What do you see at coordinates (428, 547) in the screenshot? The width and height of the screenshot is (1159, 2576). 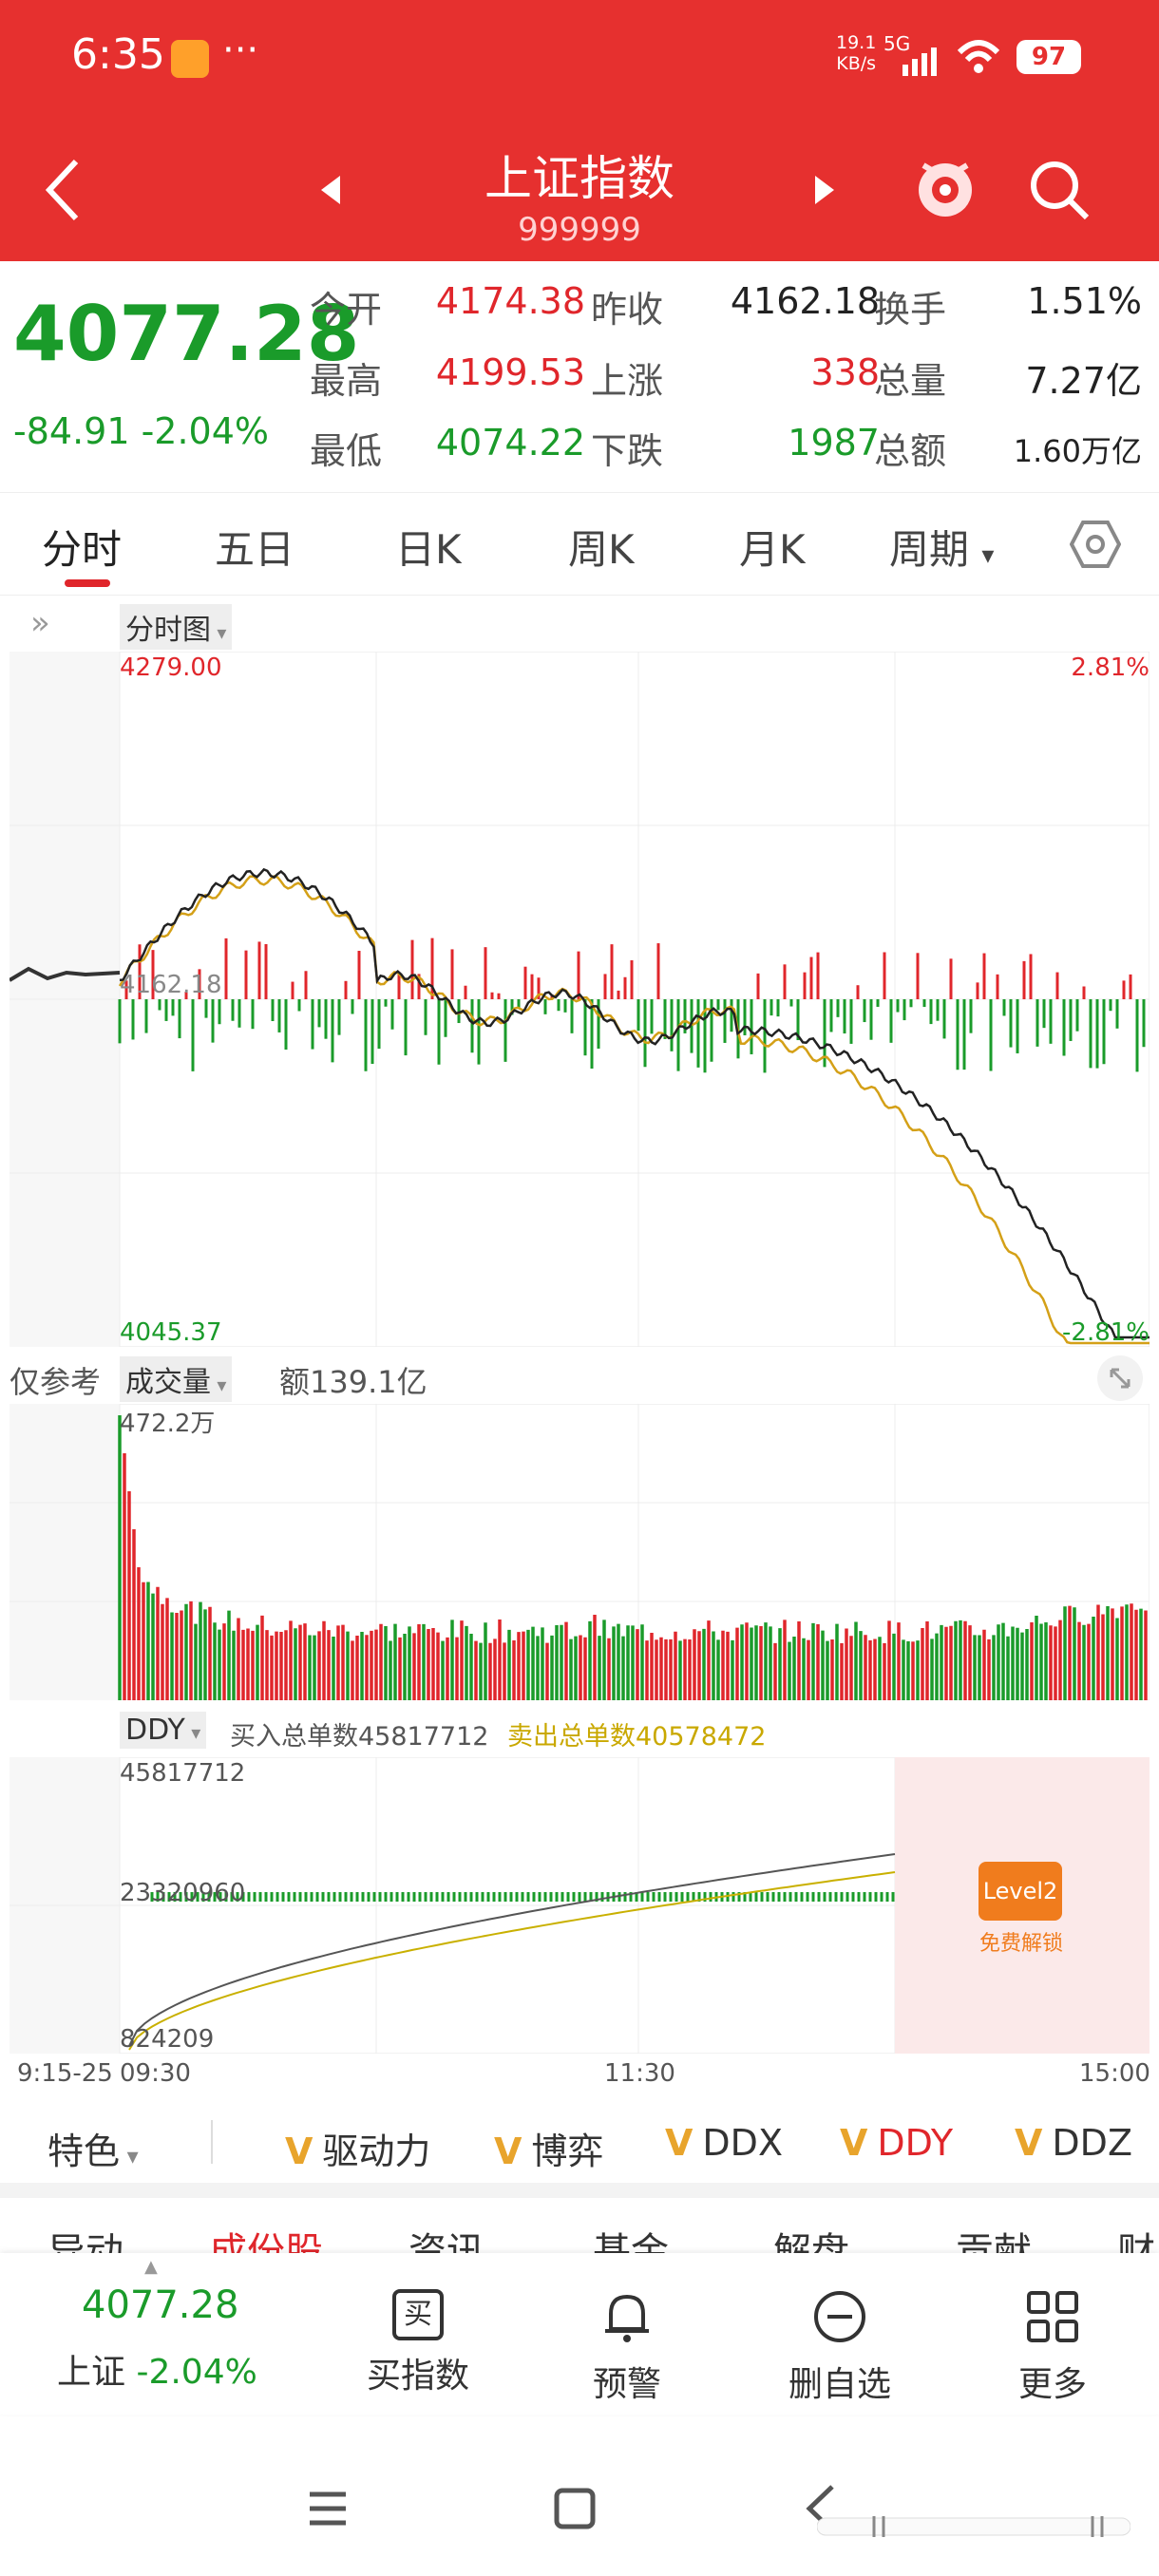 I see `tab-daily-k: 日K` at bounding box center [428, 547].